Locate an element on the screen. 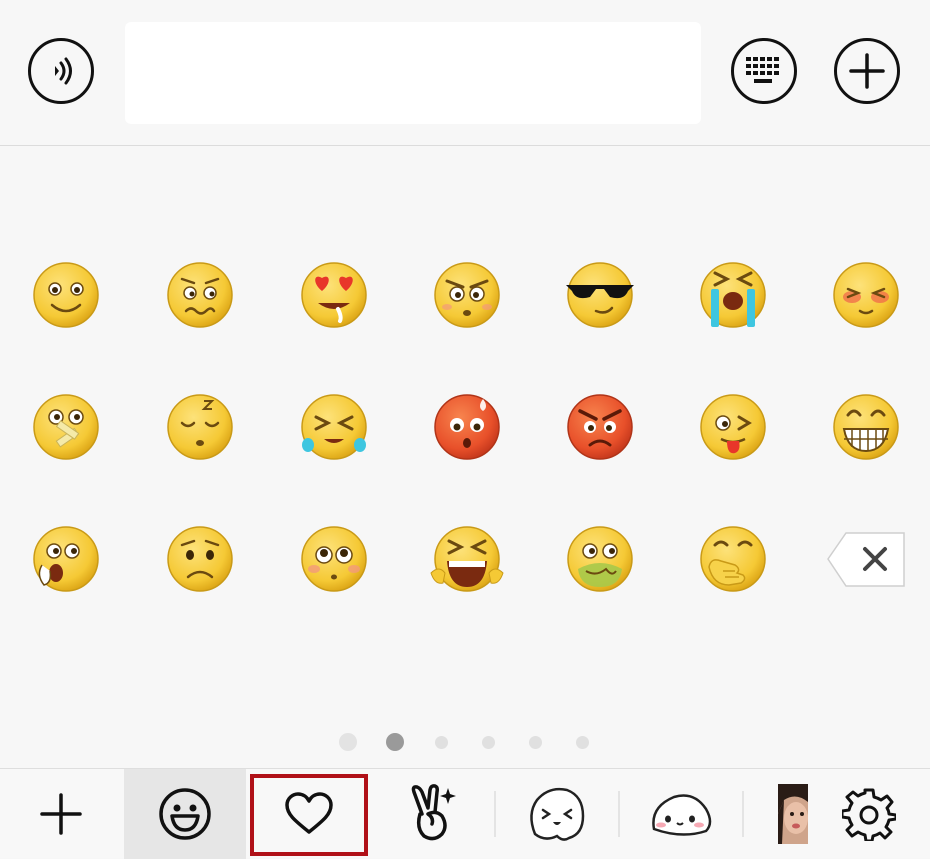 Image resolution: width=930 pixels, height=859 pixels. victory-hand-icon is located at coordinates (433, 812).